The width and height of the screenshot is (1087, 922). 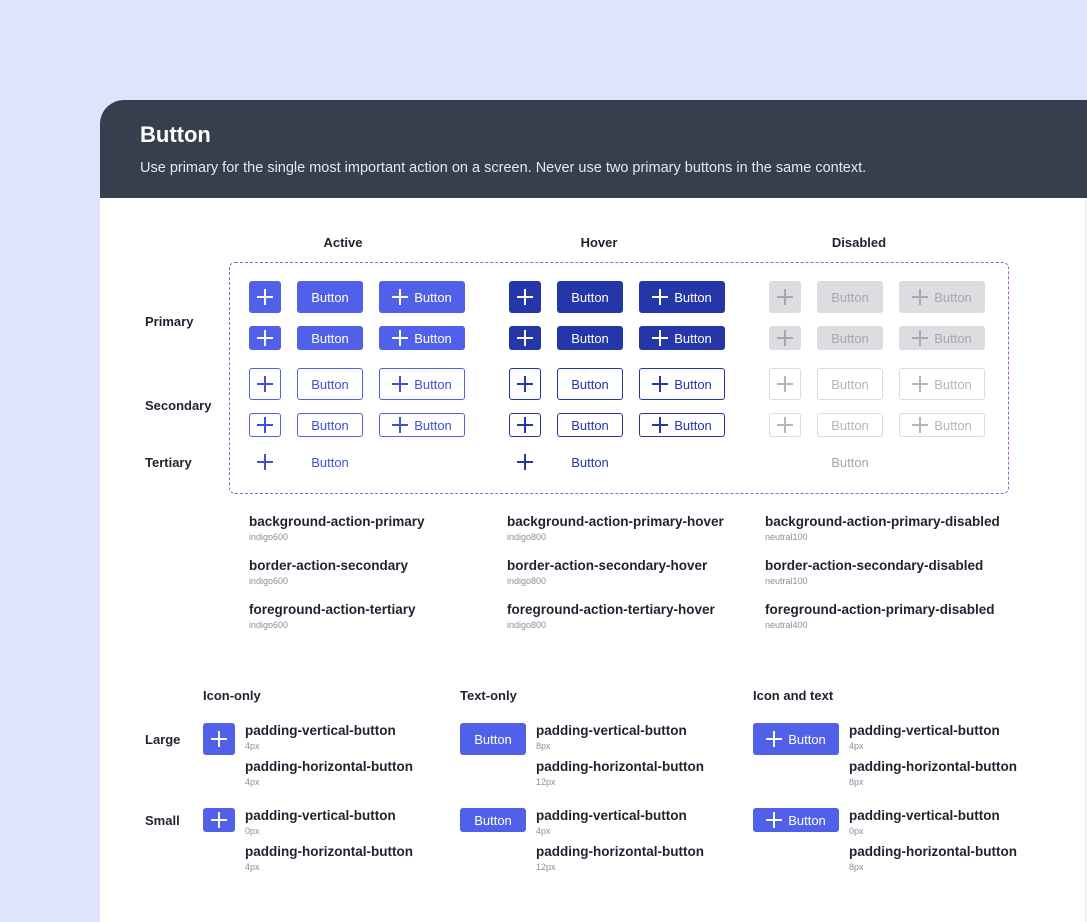 What do you see at coordinates (615, 521) in the screenshot?
I see `token-name: background-action-primary-hover` at bounding box center [615, 521].